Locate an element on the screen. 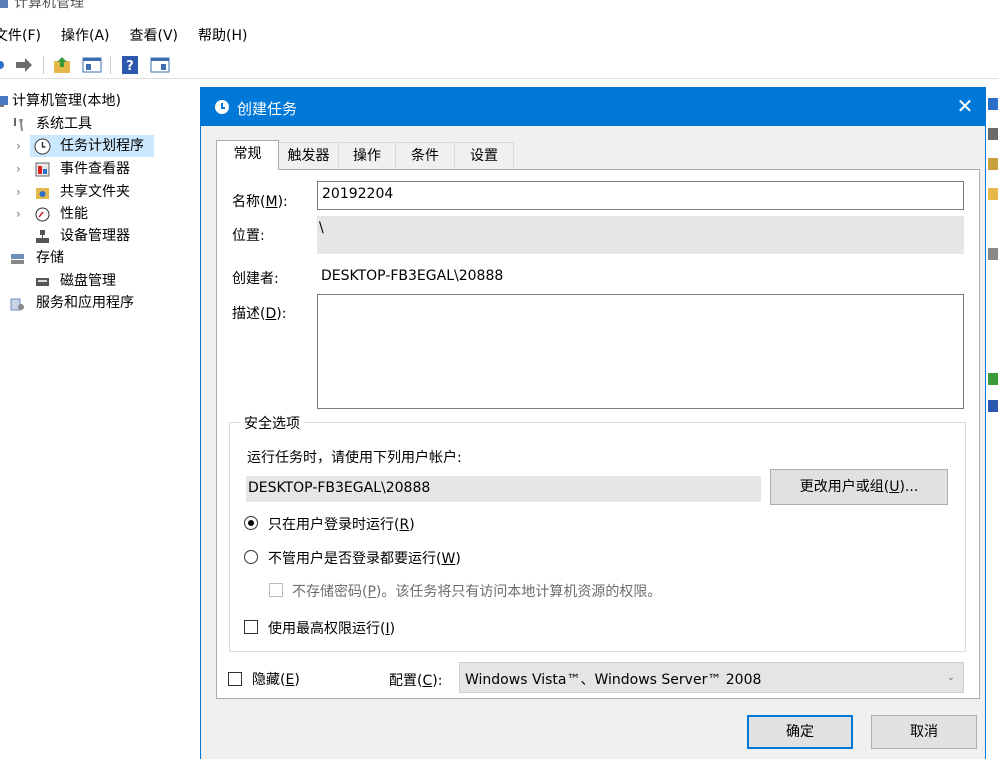  help-icon is located at coordinates (993, 406).